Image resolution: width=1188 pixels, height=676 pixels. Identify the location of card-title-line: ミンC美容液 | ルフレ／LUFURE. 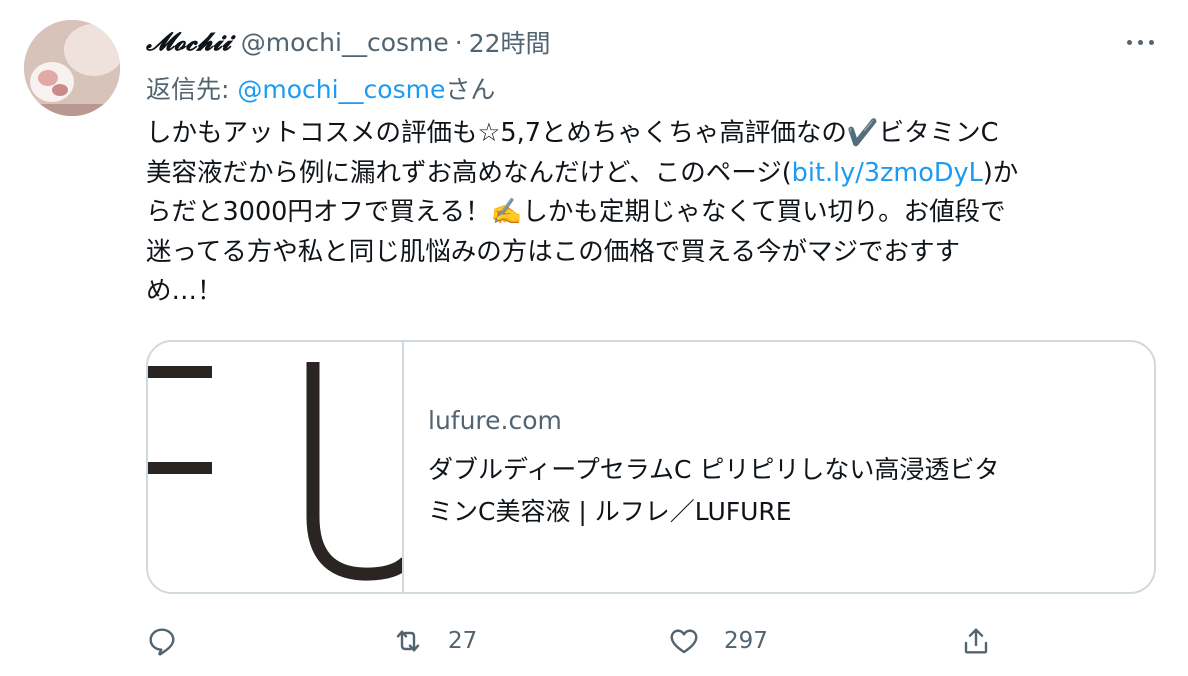
(610, 511).